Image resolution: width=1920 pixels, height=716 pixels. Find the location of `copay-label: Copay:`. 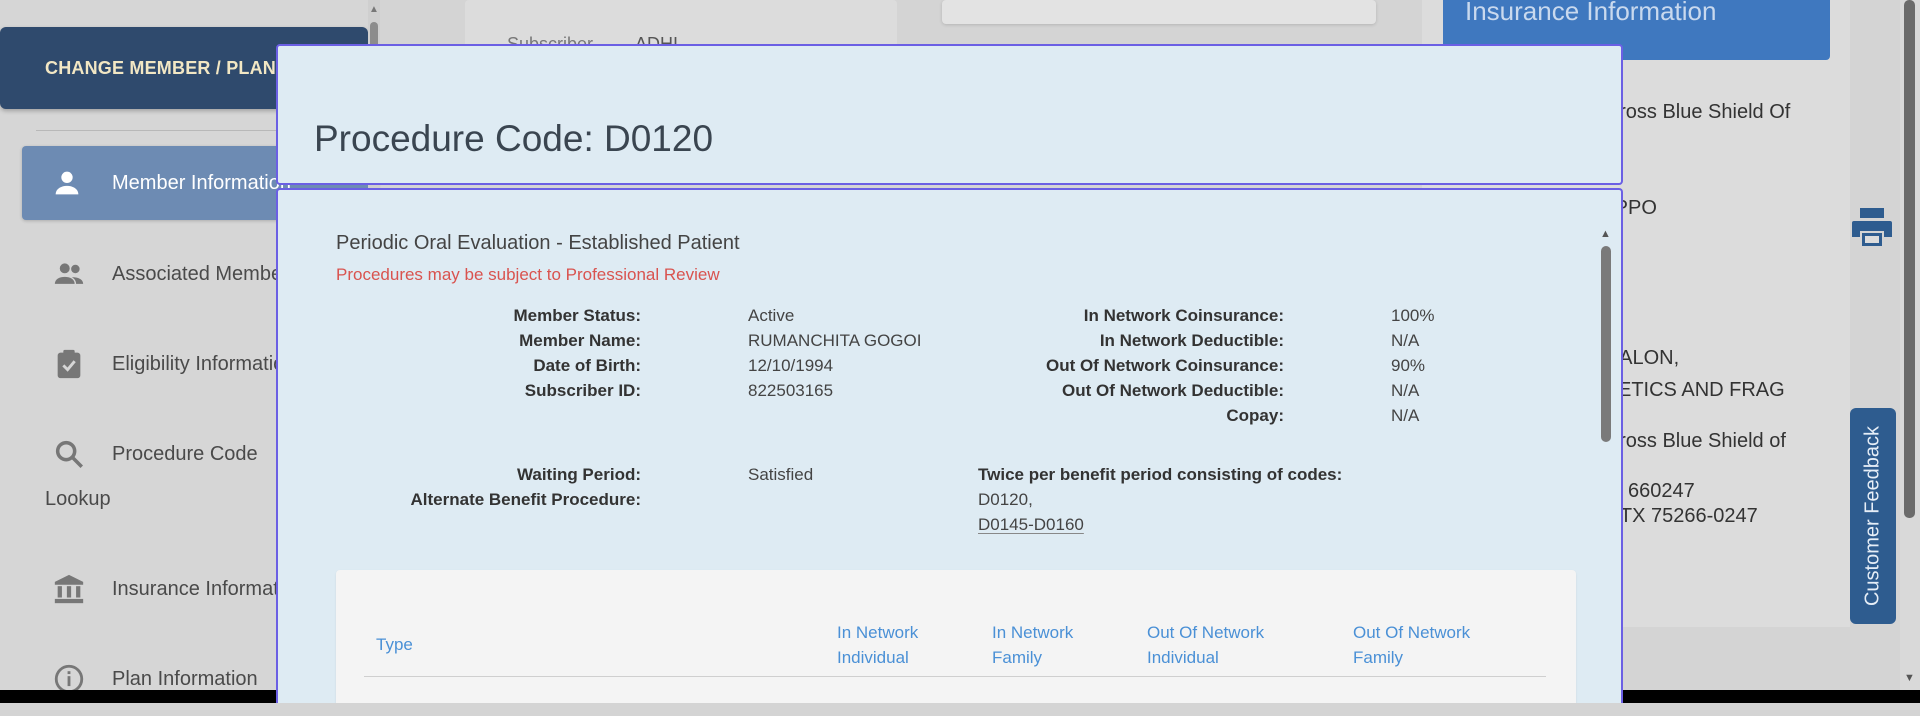

copay-label: Copay: is located at coordinates (1255, 415).